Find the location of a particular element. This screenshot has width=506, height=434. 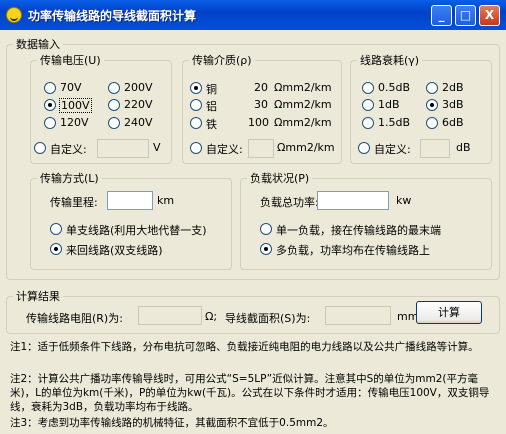

voltage-custom-unit: V is located at coordinates (157, 147).